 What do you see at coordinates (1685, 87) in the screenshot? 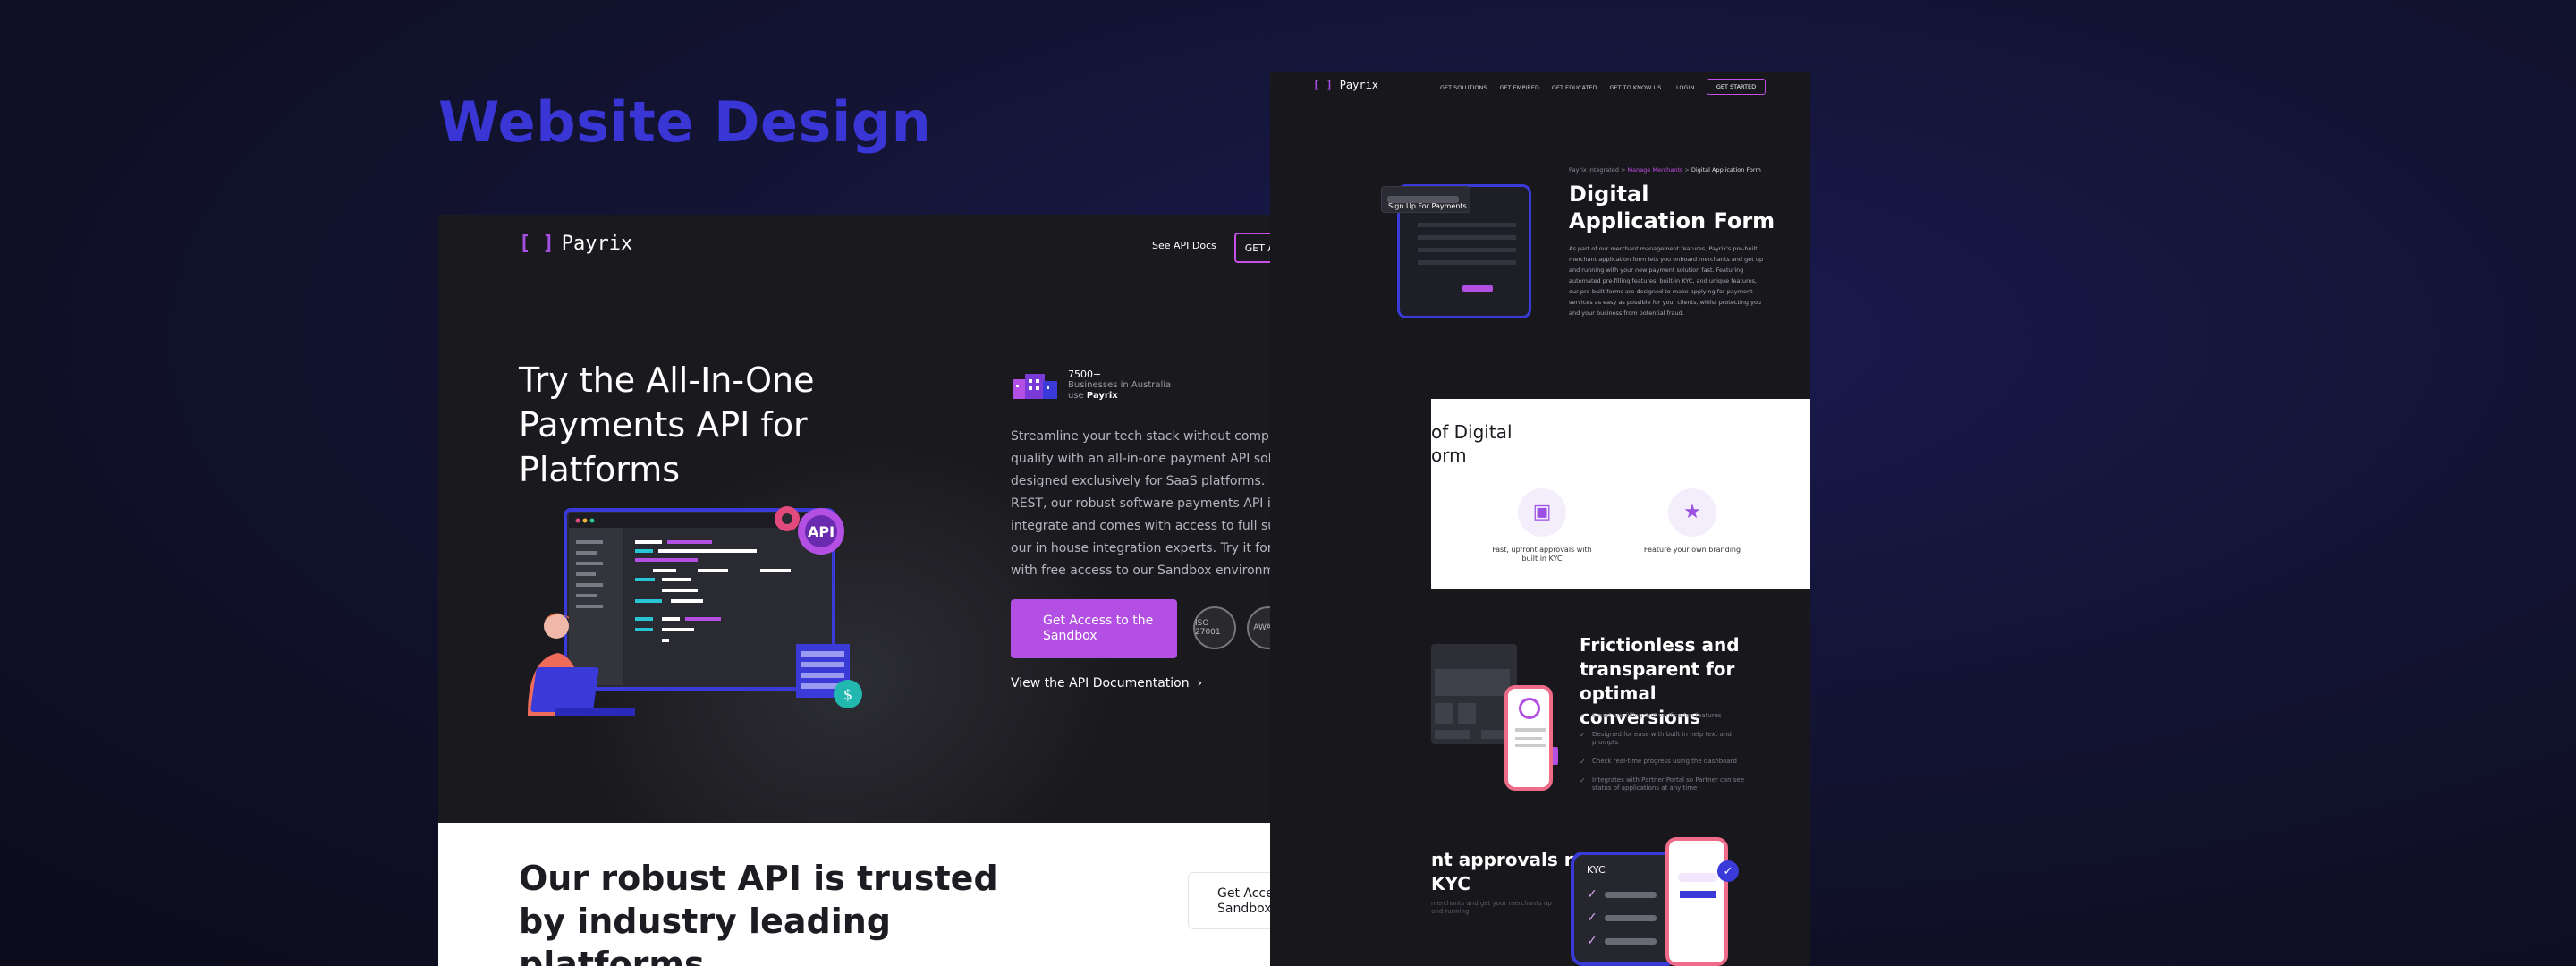
I see `login-link: LOGIN` at bounding box center [1685, 87].